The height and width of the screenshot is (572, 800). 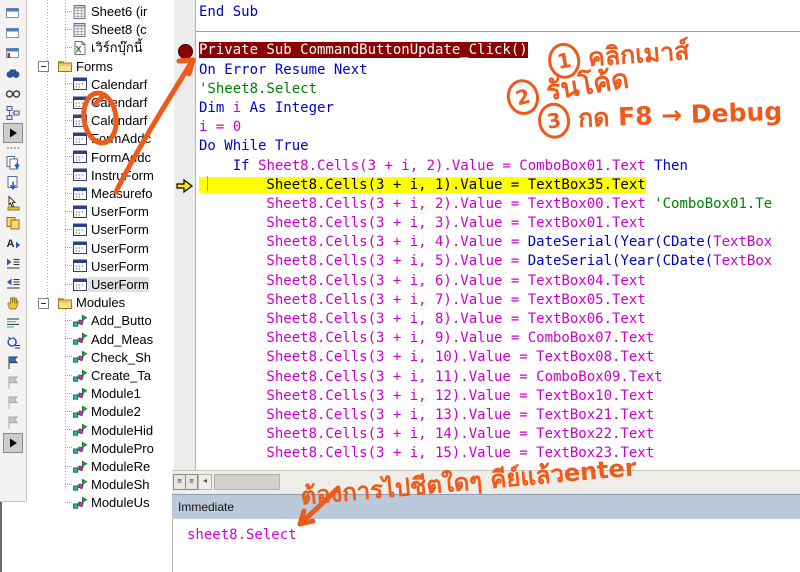 I want to click on properties-window-icon, so click(x=13, y=33).